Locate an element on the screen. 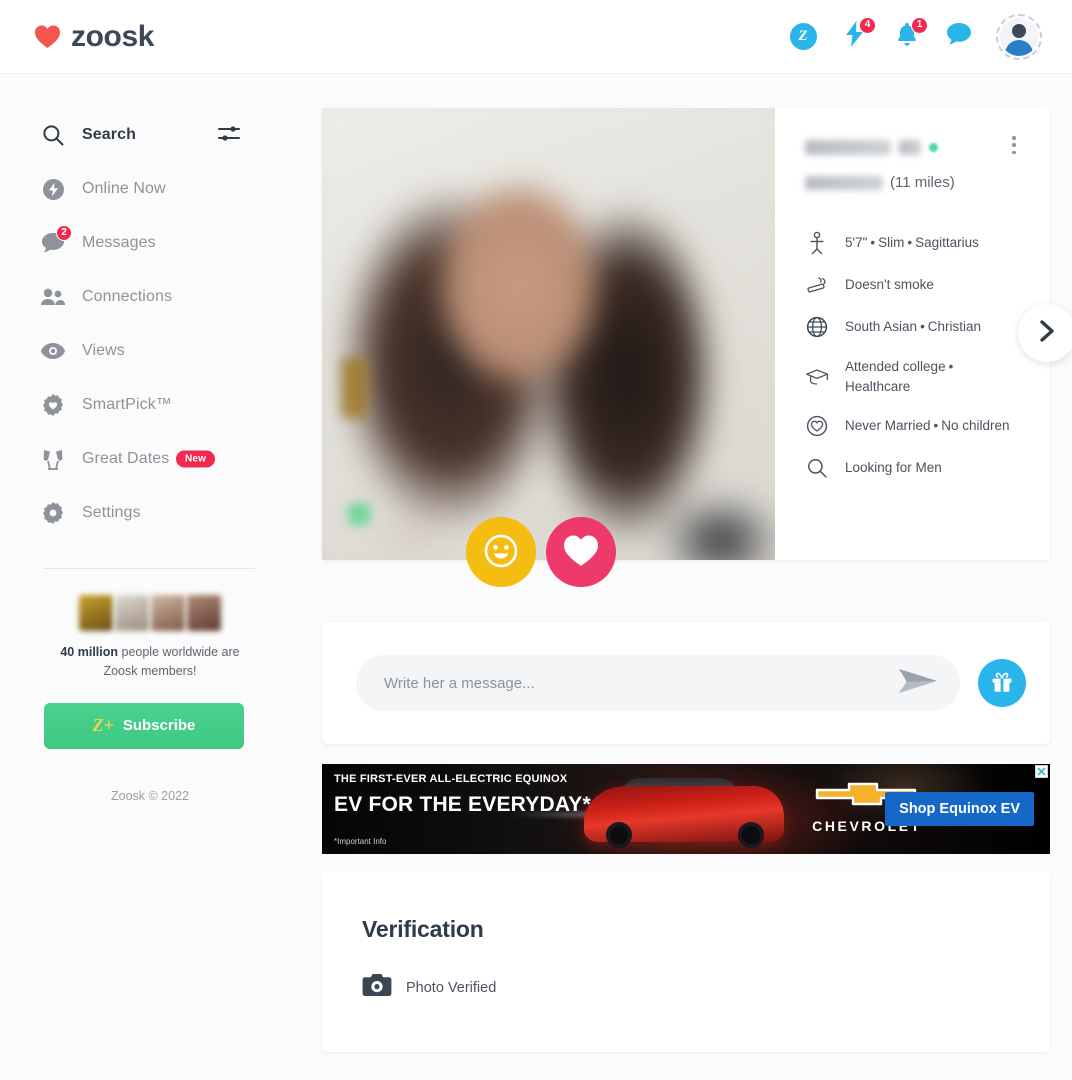 The image size is (1072, 1080). sidebar-item-label: Settings is located at coordinates (111, 512).